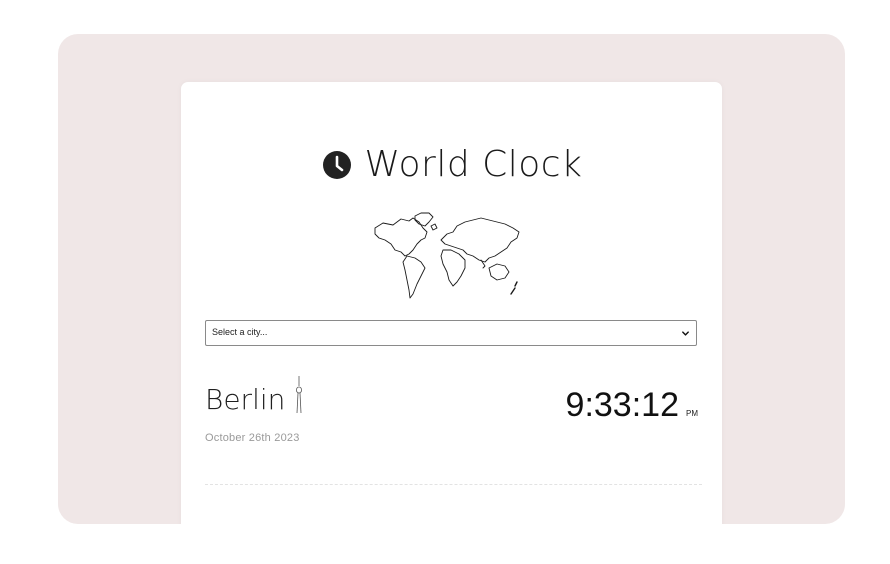 This screenshot has height=564, width=890. Describe the element at coordinates (299, 395) in the screenshot. I see `tv-tower-icon` at that location.